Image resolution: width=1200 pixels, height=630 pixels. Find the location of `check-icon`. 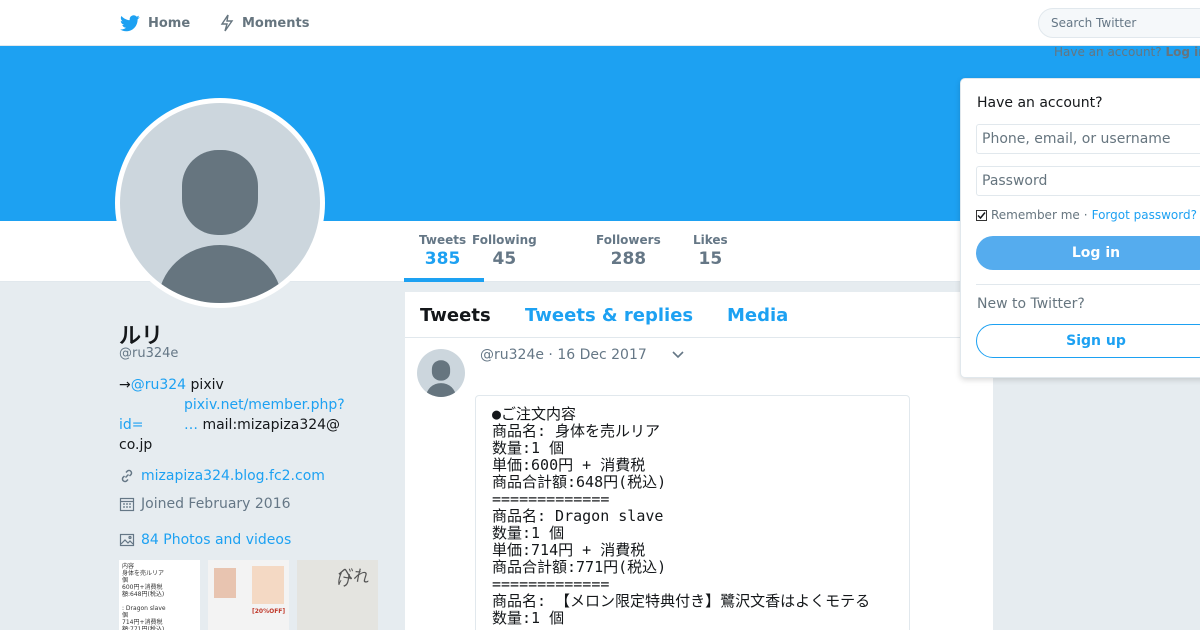

check-icon is located at coordinates (981, 215).